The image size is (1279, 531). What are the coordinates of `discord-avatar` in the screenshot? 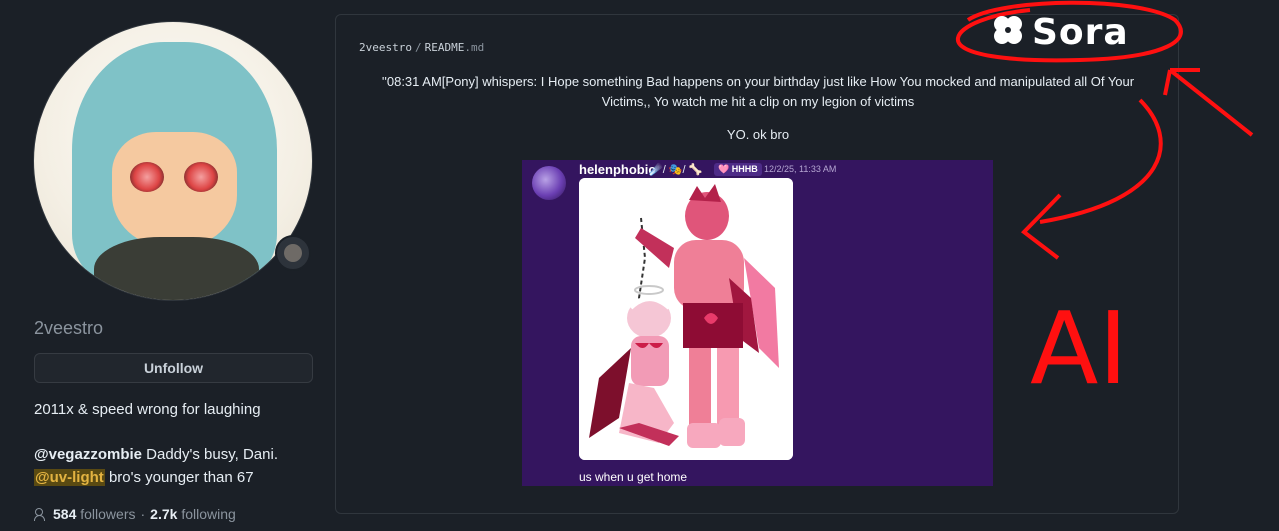 It's located at (549, 183).